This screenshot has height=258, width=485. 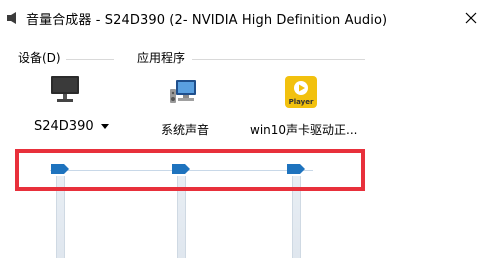 I want to click on apps-section-label: 应用程序, so click(x=161, y=58).